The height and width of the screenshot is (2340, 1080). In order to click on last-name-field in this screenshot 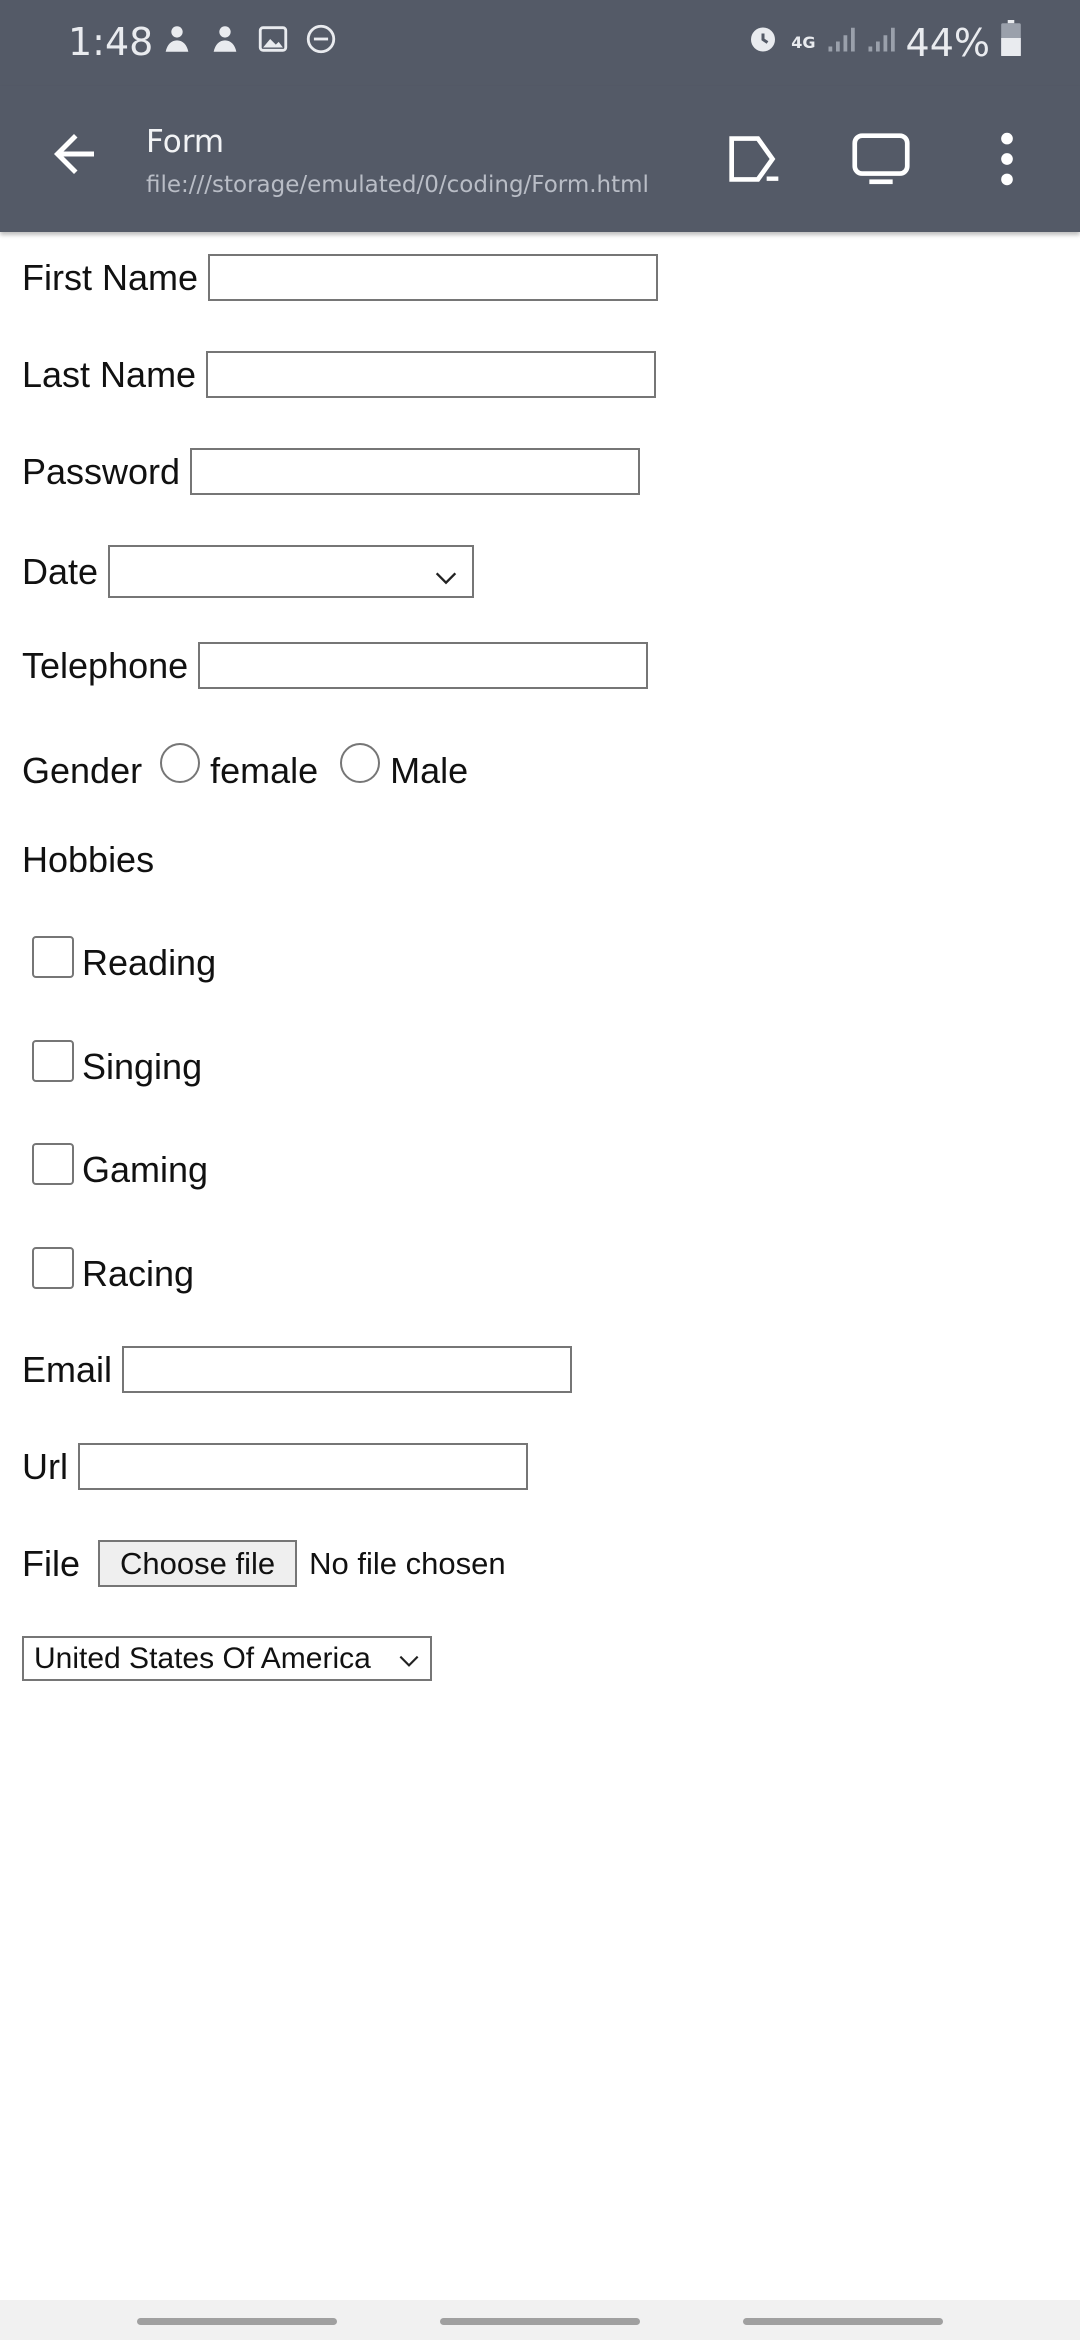, I will do `click(431, 374)`.